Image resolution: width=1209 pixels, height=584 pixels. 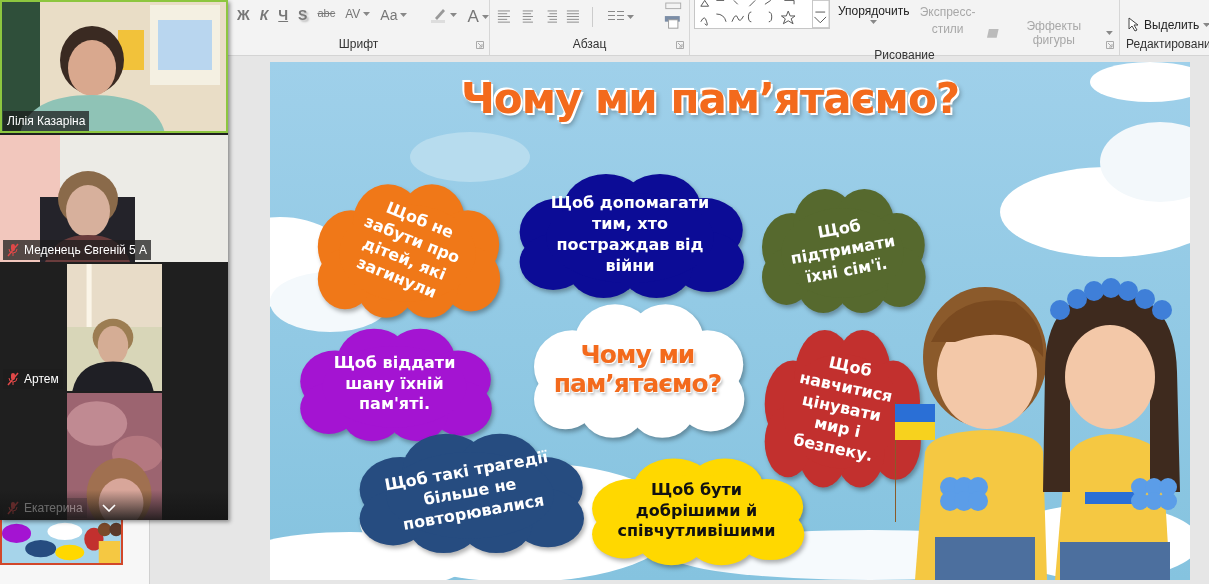 I want to click on font-format-button: abc, so click(x=326, y=13).